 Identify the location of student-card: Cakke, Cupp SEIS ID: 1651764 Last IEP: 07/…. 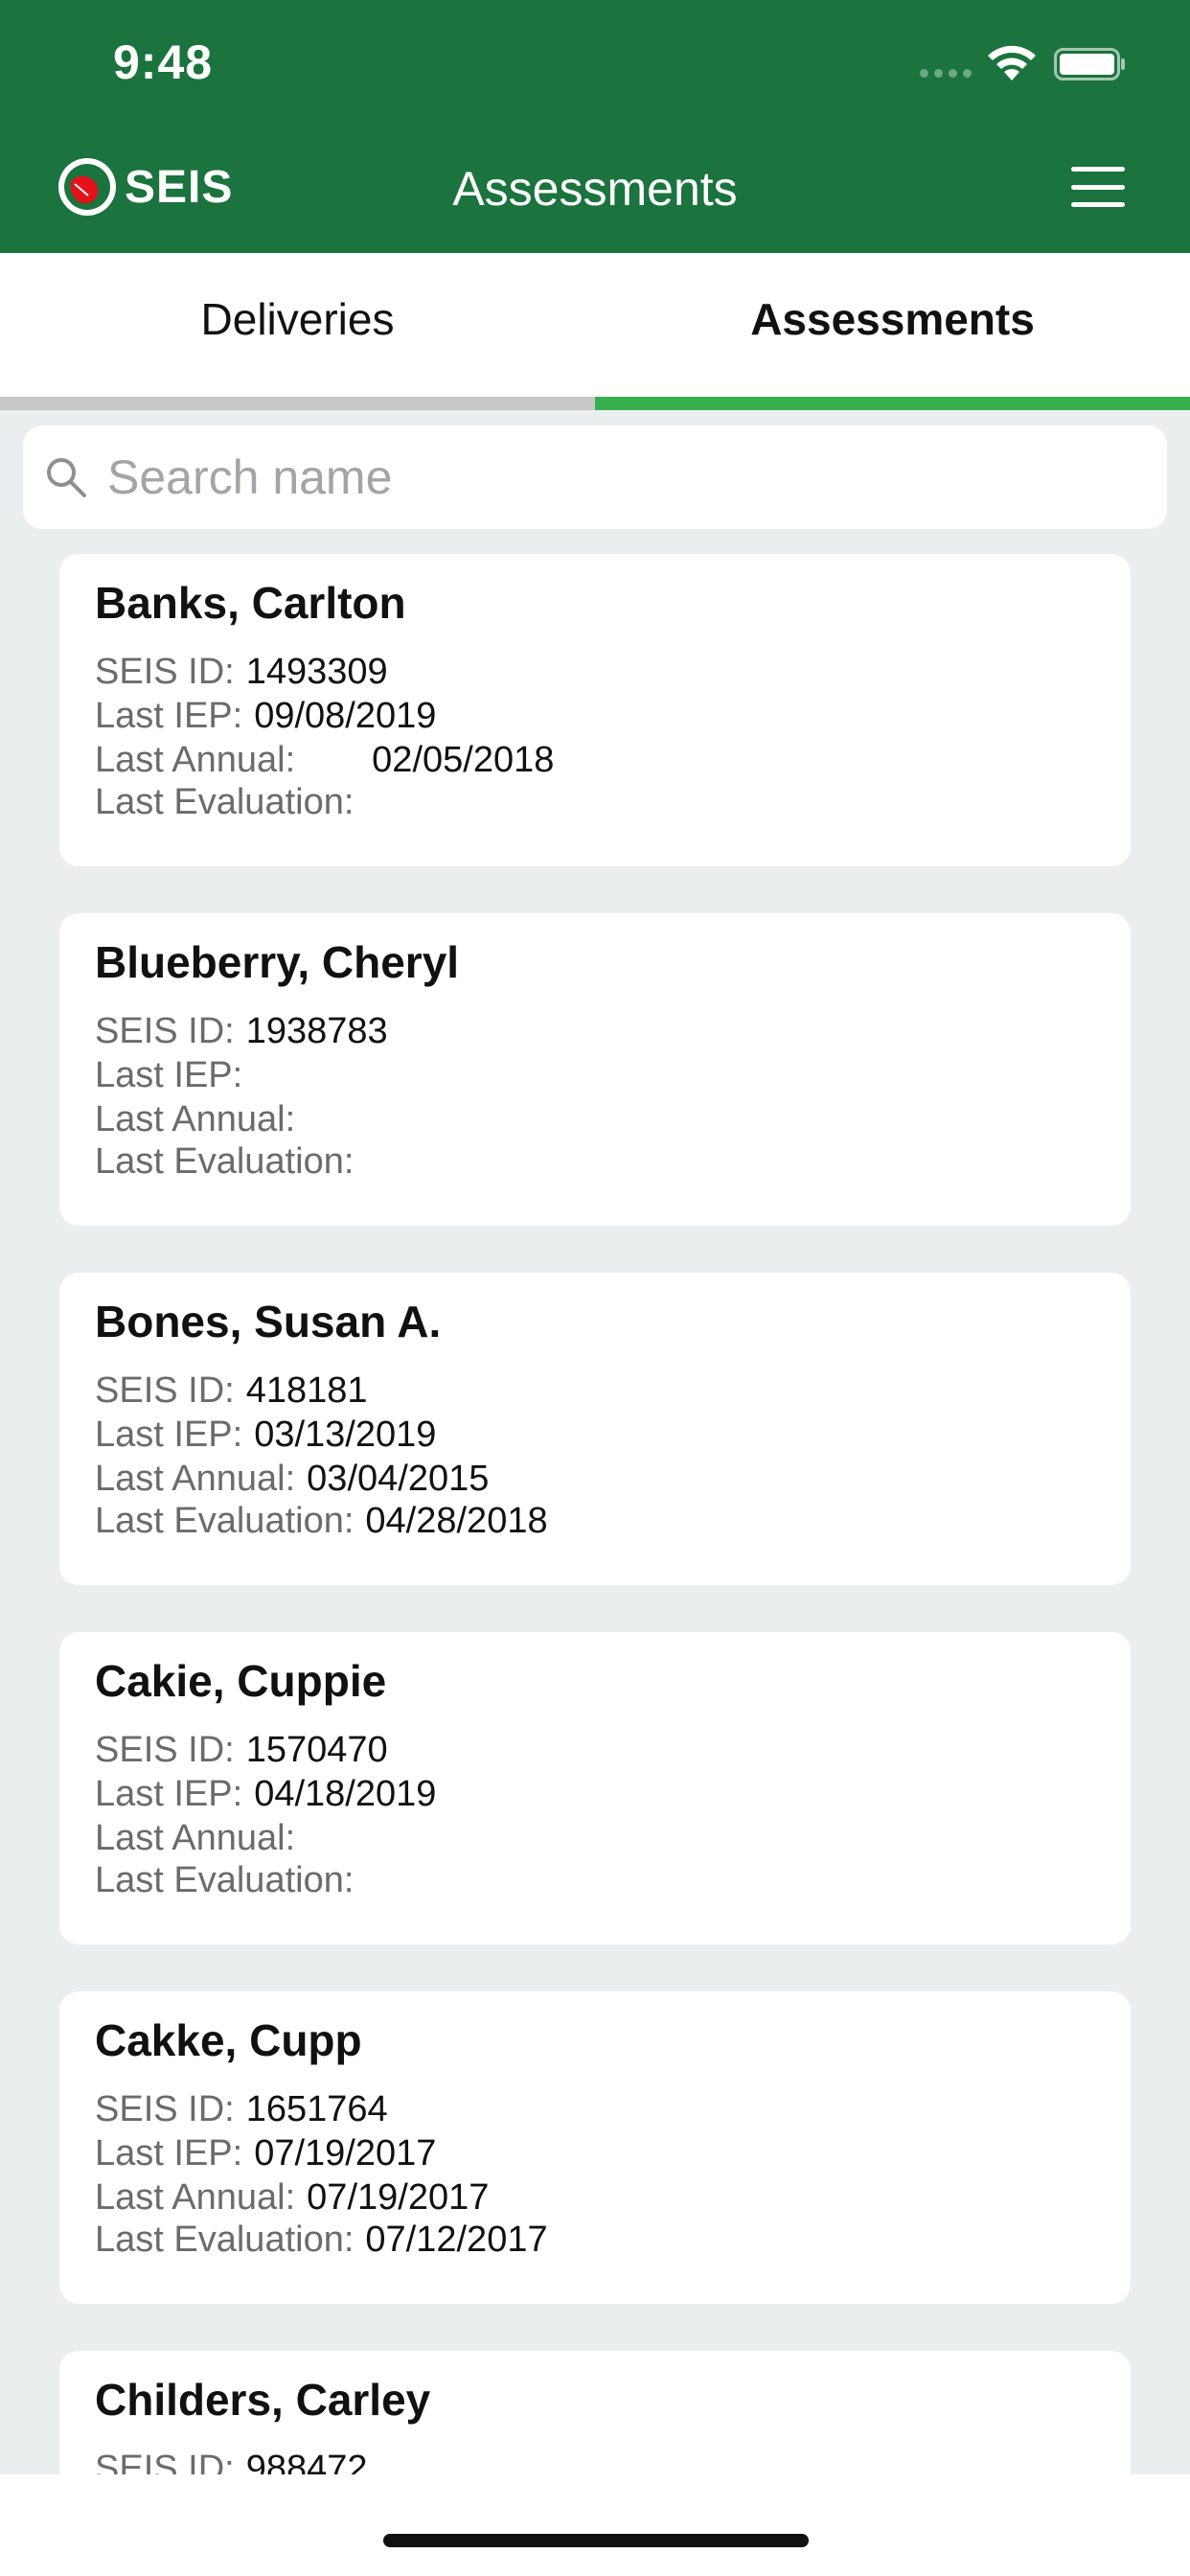
(595, 2147).